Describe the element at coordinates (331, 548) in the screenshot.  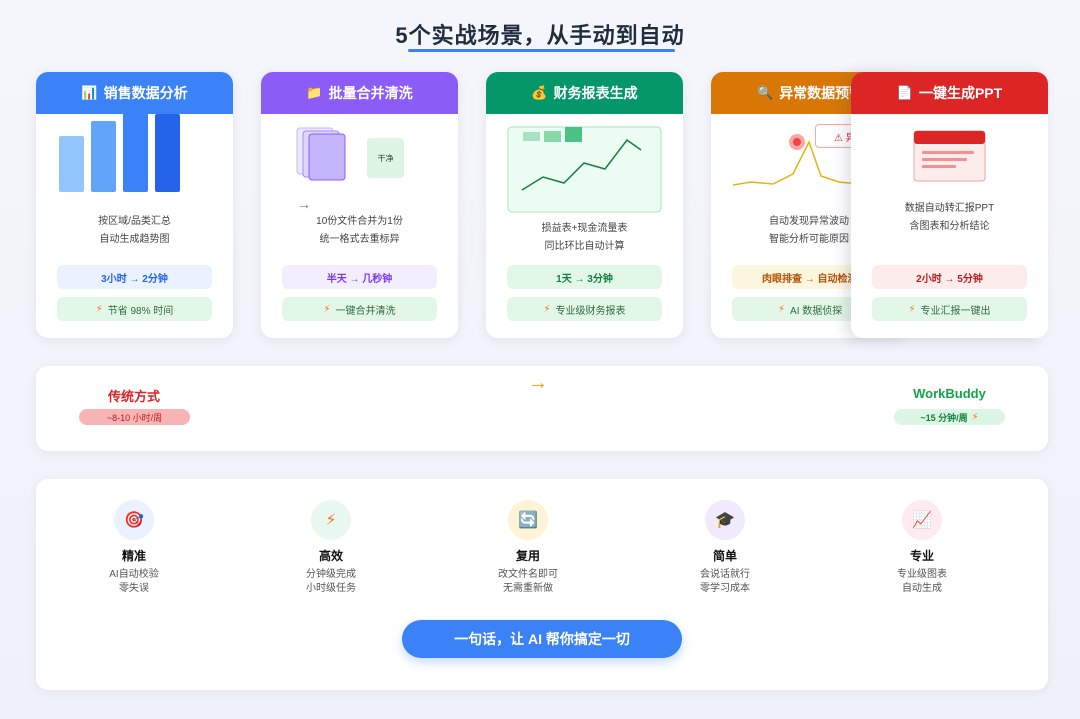
I see `feature-efficient: ⚡ 高效 分钟级完成 小时级任务` at that location.